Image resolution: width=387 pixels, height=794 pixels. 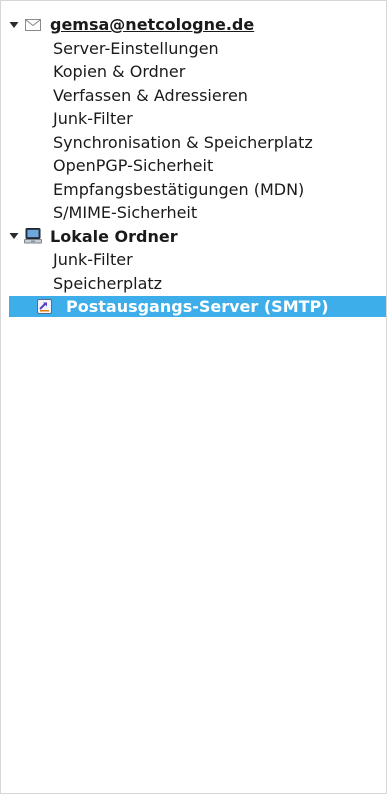 What do you see at coordinates (179, 189) in the screenshot?
I see `tree-item-label: Empfangsbestätigungen (MDN)` at bounding box center [179, 189].